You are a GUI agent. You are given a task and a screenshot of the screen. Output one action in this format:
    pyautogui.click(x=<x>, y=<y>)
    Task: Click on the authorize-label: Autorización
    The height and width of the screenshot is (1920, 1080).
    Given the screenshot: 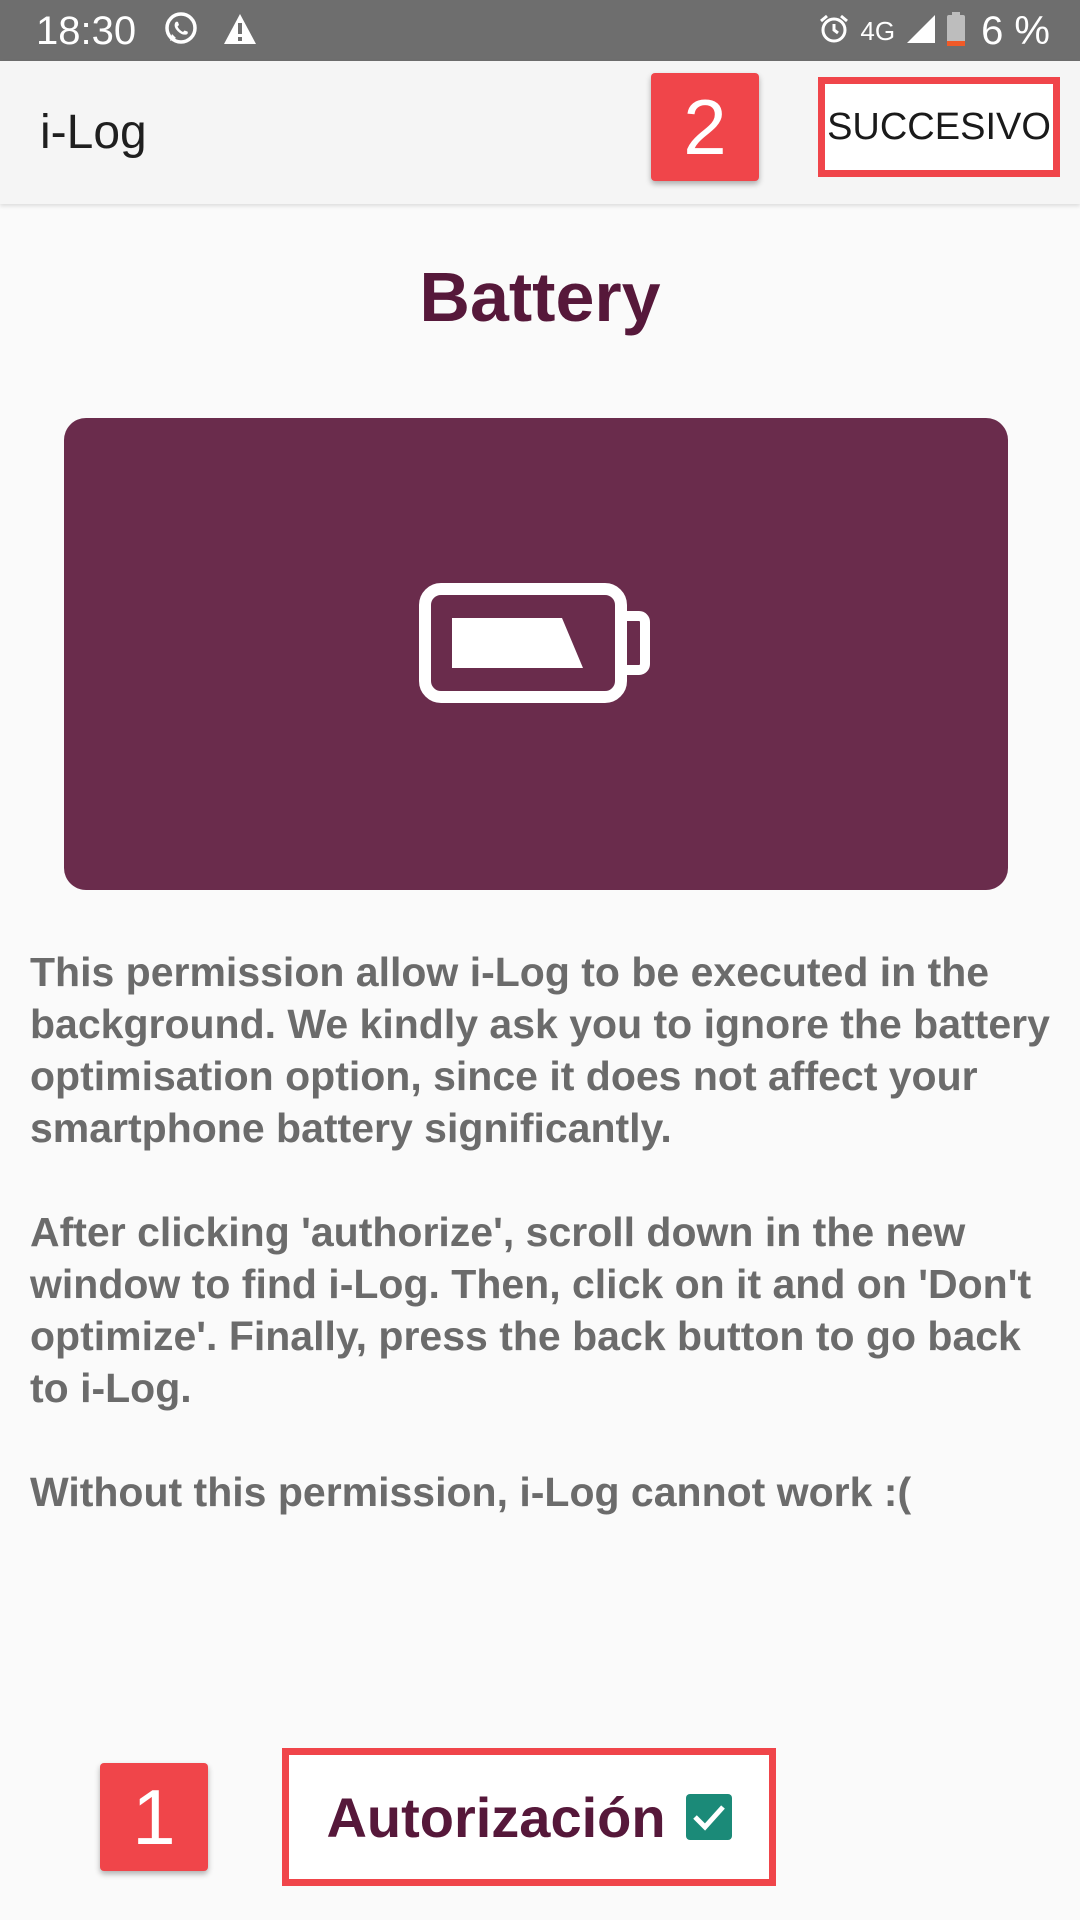 What is the action you would take?
    pyautogui.click(x=496, y=1817)
    